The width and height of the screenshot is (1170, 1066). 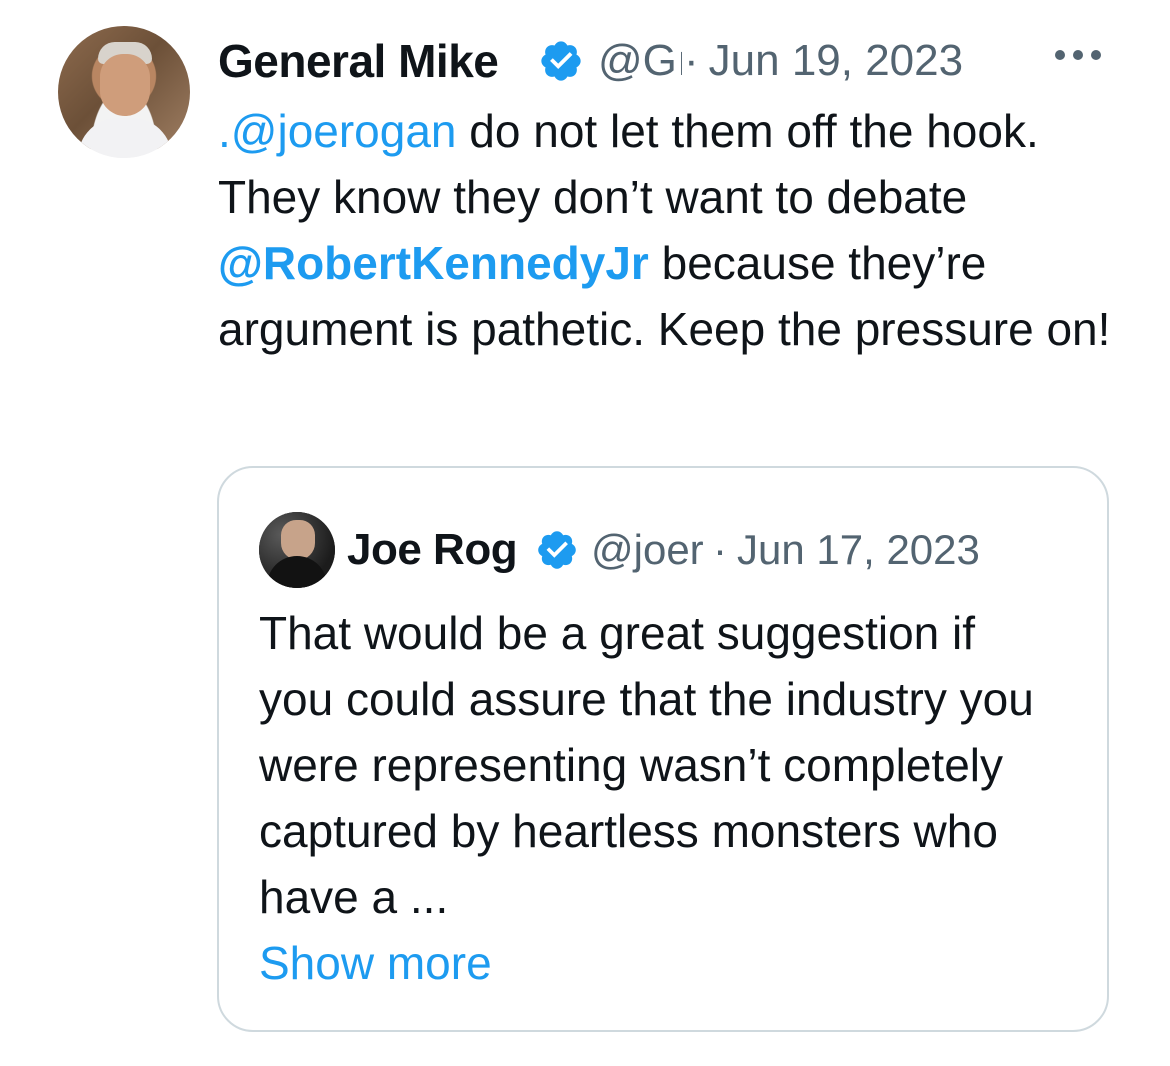 What do you see at coordinates (125, 138) in the screenshot?
I see `avatar-shirt` at bounding box center [125, 138].